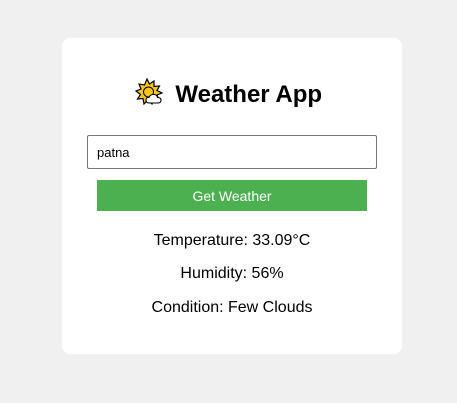 This screenshot has height=403, width=457. I want to click on temperature-text: Temperature: 33.09°C, so click(232, 240).